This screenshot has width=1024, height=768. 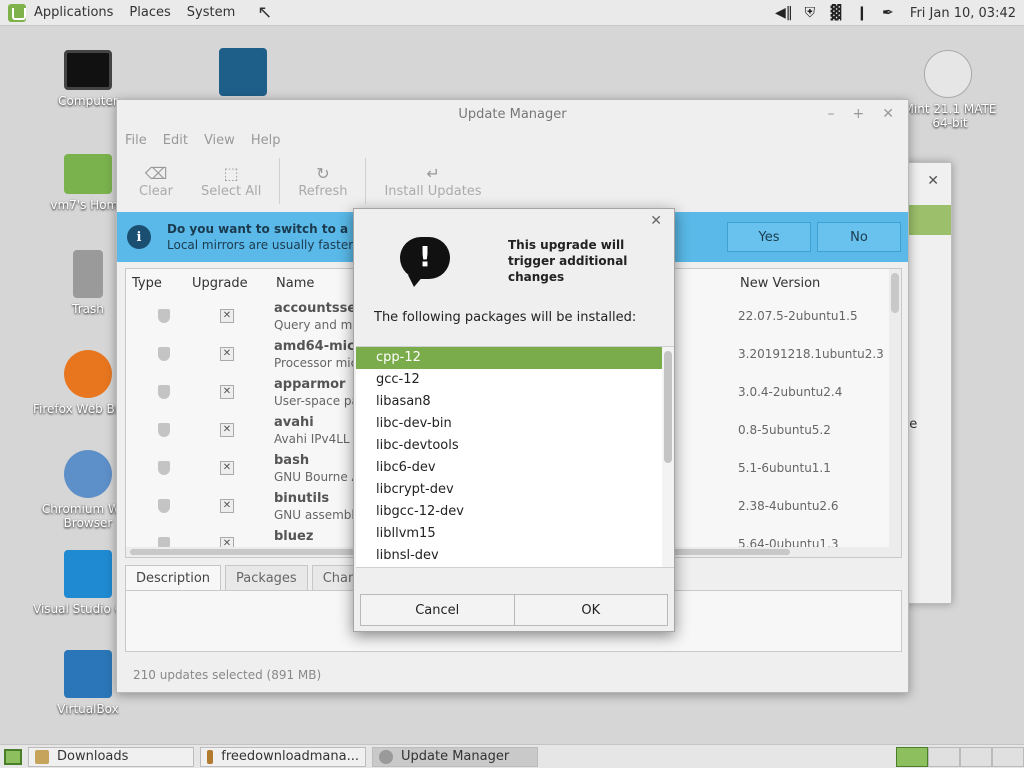 I want to click on taskbar-item-label: Update Manager, so click(x=455, y=756).